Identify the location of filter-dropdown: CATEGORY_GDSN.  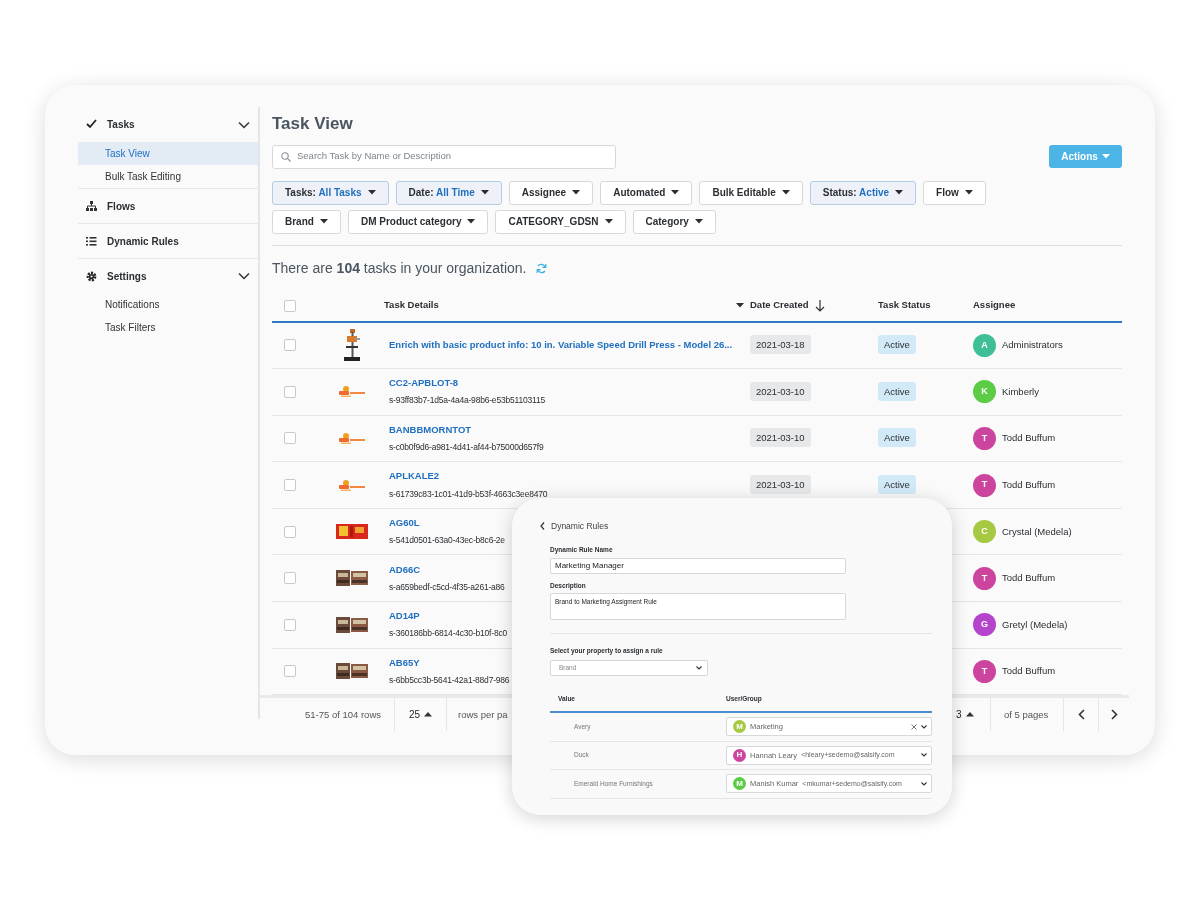
(560, 221).